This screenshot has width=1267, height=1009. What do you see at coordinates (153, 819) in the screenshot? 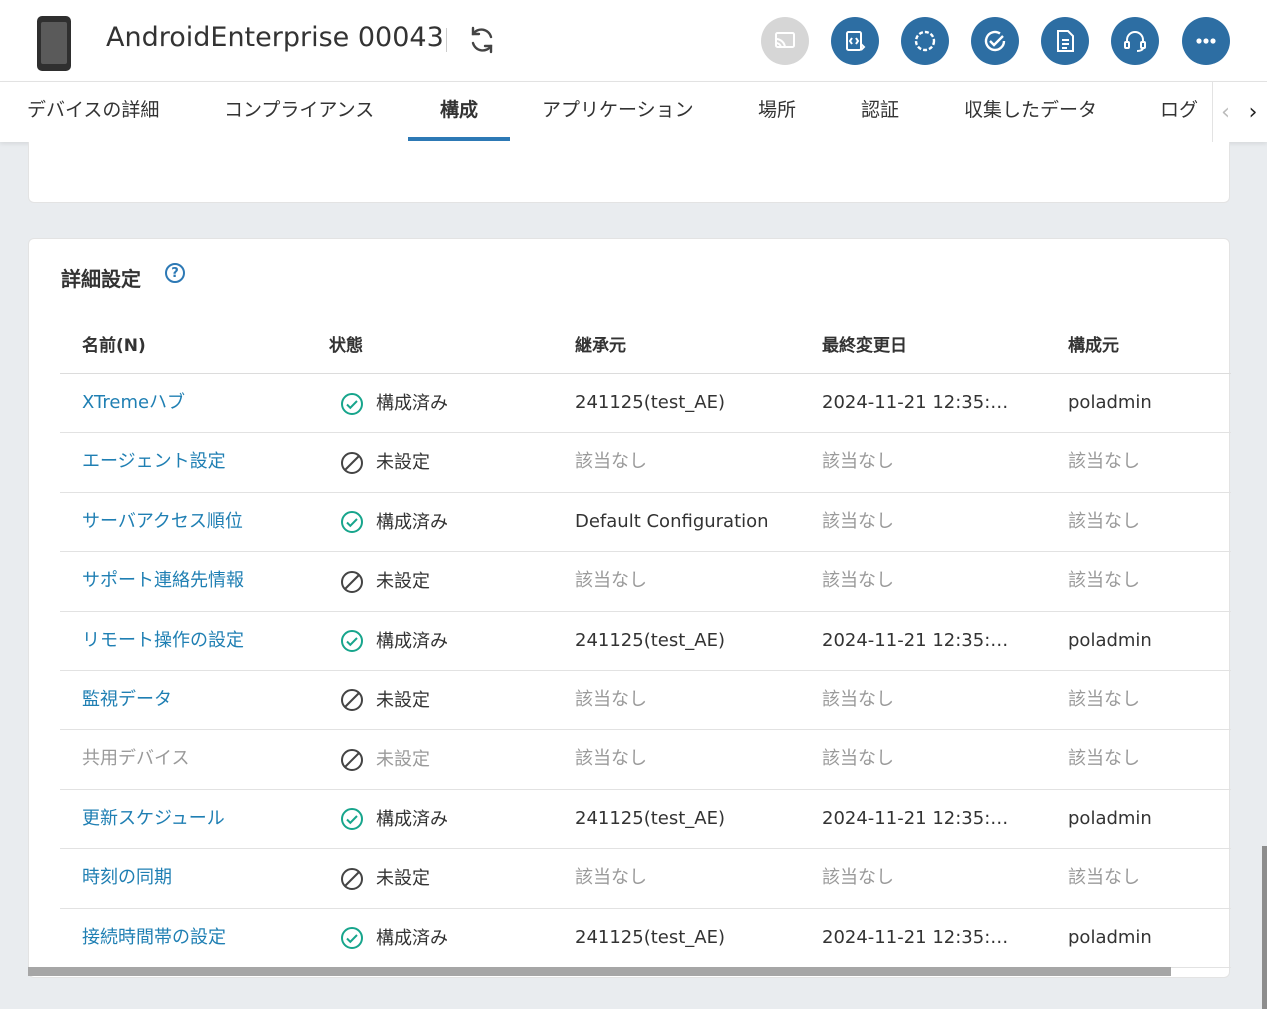
I see `setting-name-link: 更新スケジュール` at bounding box center [153, 819].